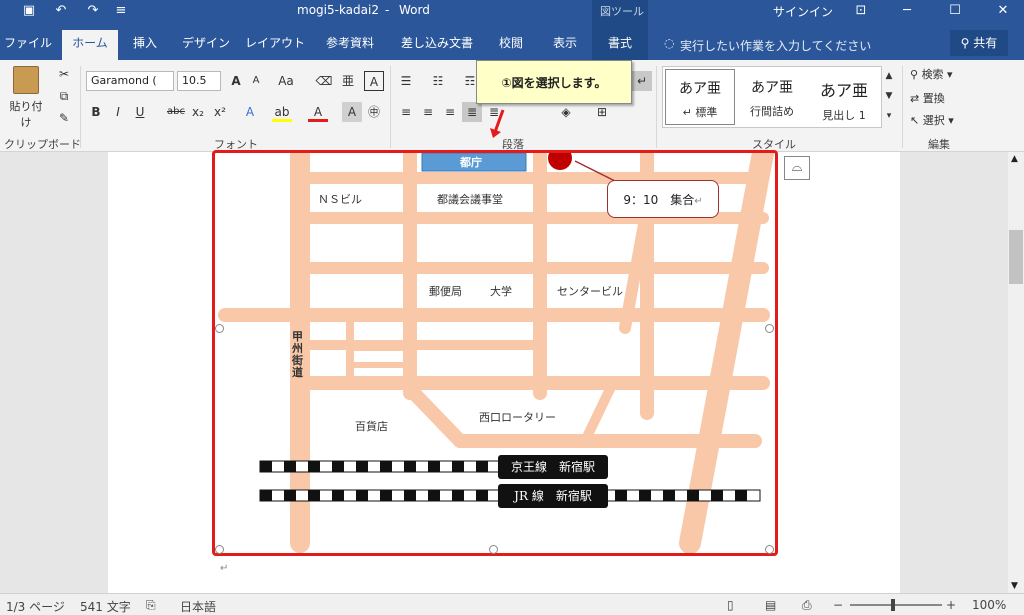  Describe the element at coordinates (286, 81) in the screenshot. I see `change-case-icon: Aa` at that location.